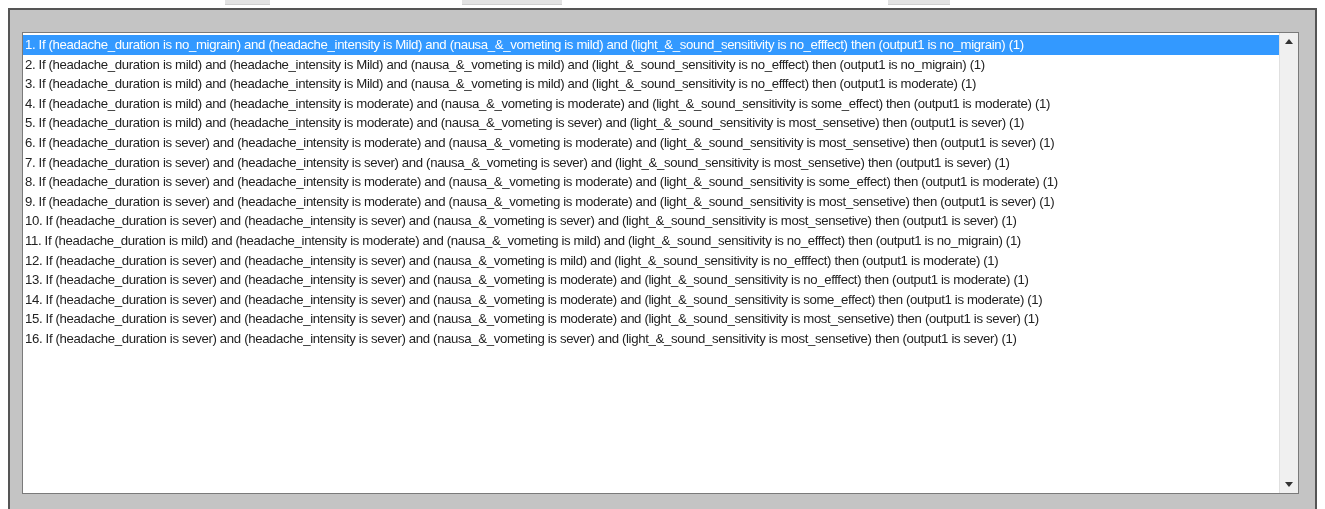  Describe the element at coordinates (651, 201) in the screenshot. I see `rule-item: 9. If (headache_duration is sever) and (headache_intensity is moderate) and (nausa_&_vometing is moderate) and (light_&_sound_sensitivity is most_sensetive) then (output1 is sever) (1)` at that location.